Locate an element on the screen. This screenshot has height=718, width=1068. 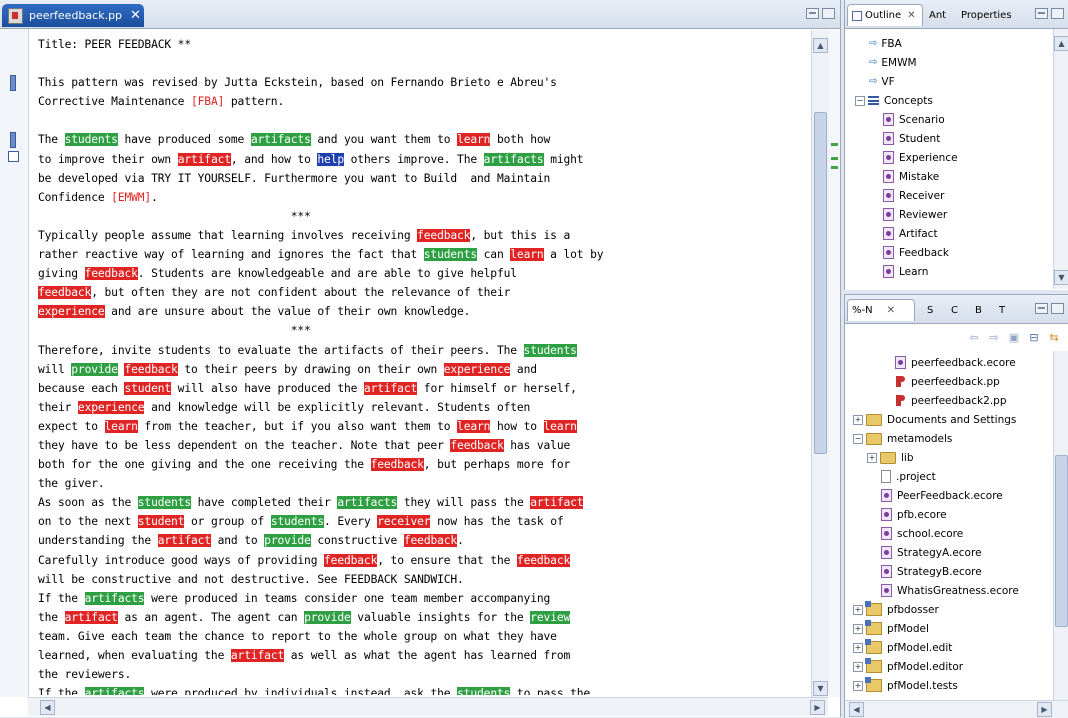
highlighted-term: review is located at coordinates (550, 617).